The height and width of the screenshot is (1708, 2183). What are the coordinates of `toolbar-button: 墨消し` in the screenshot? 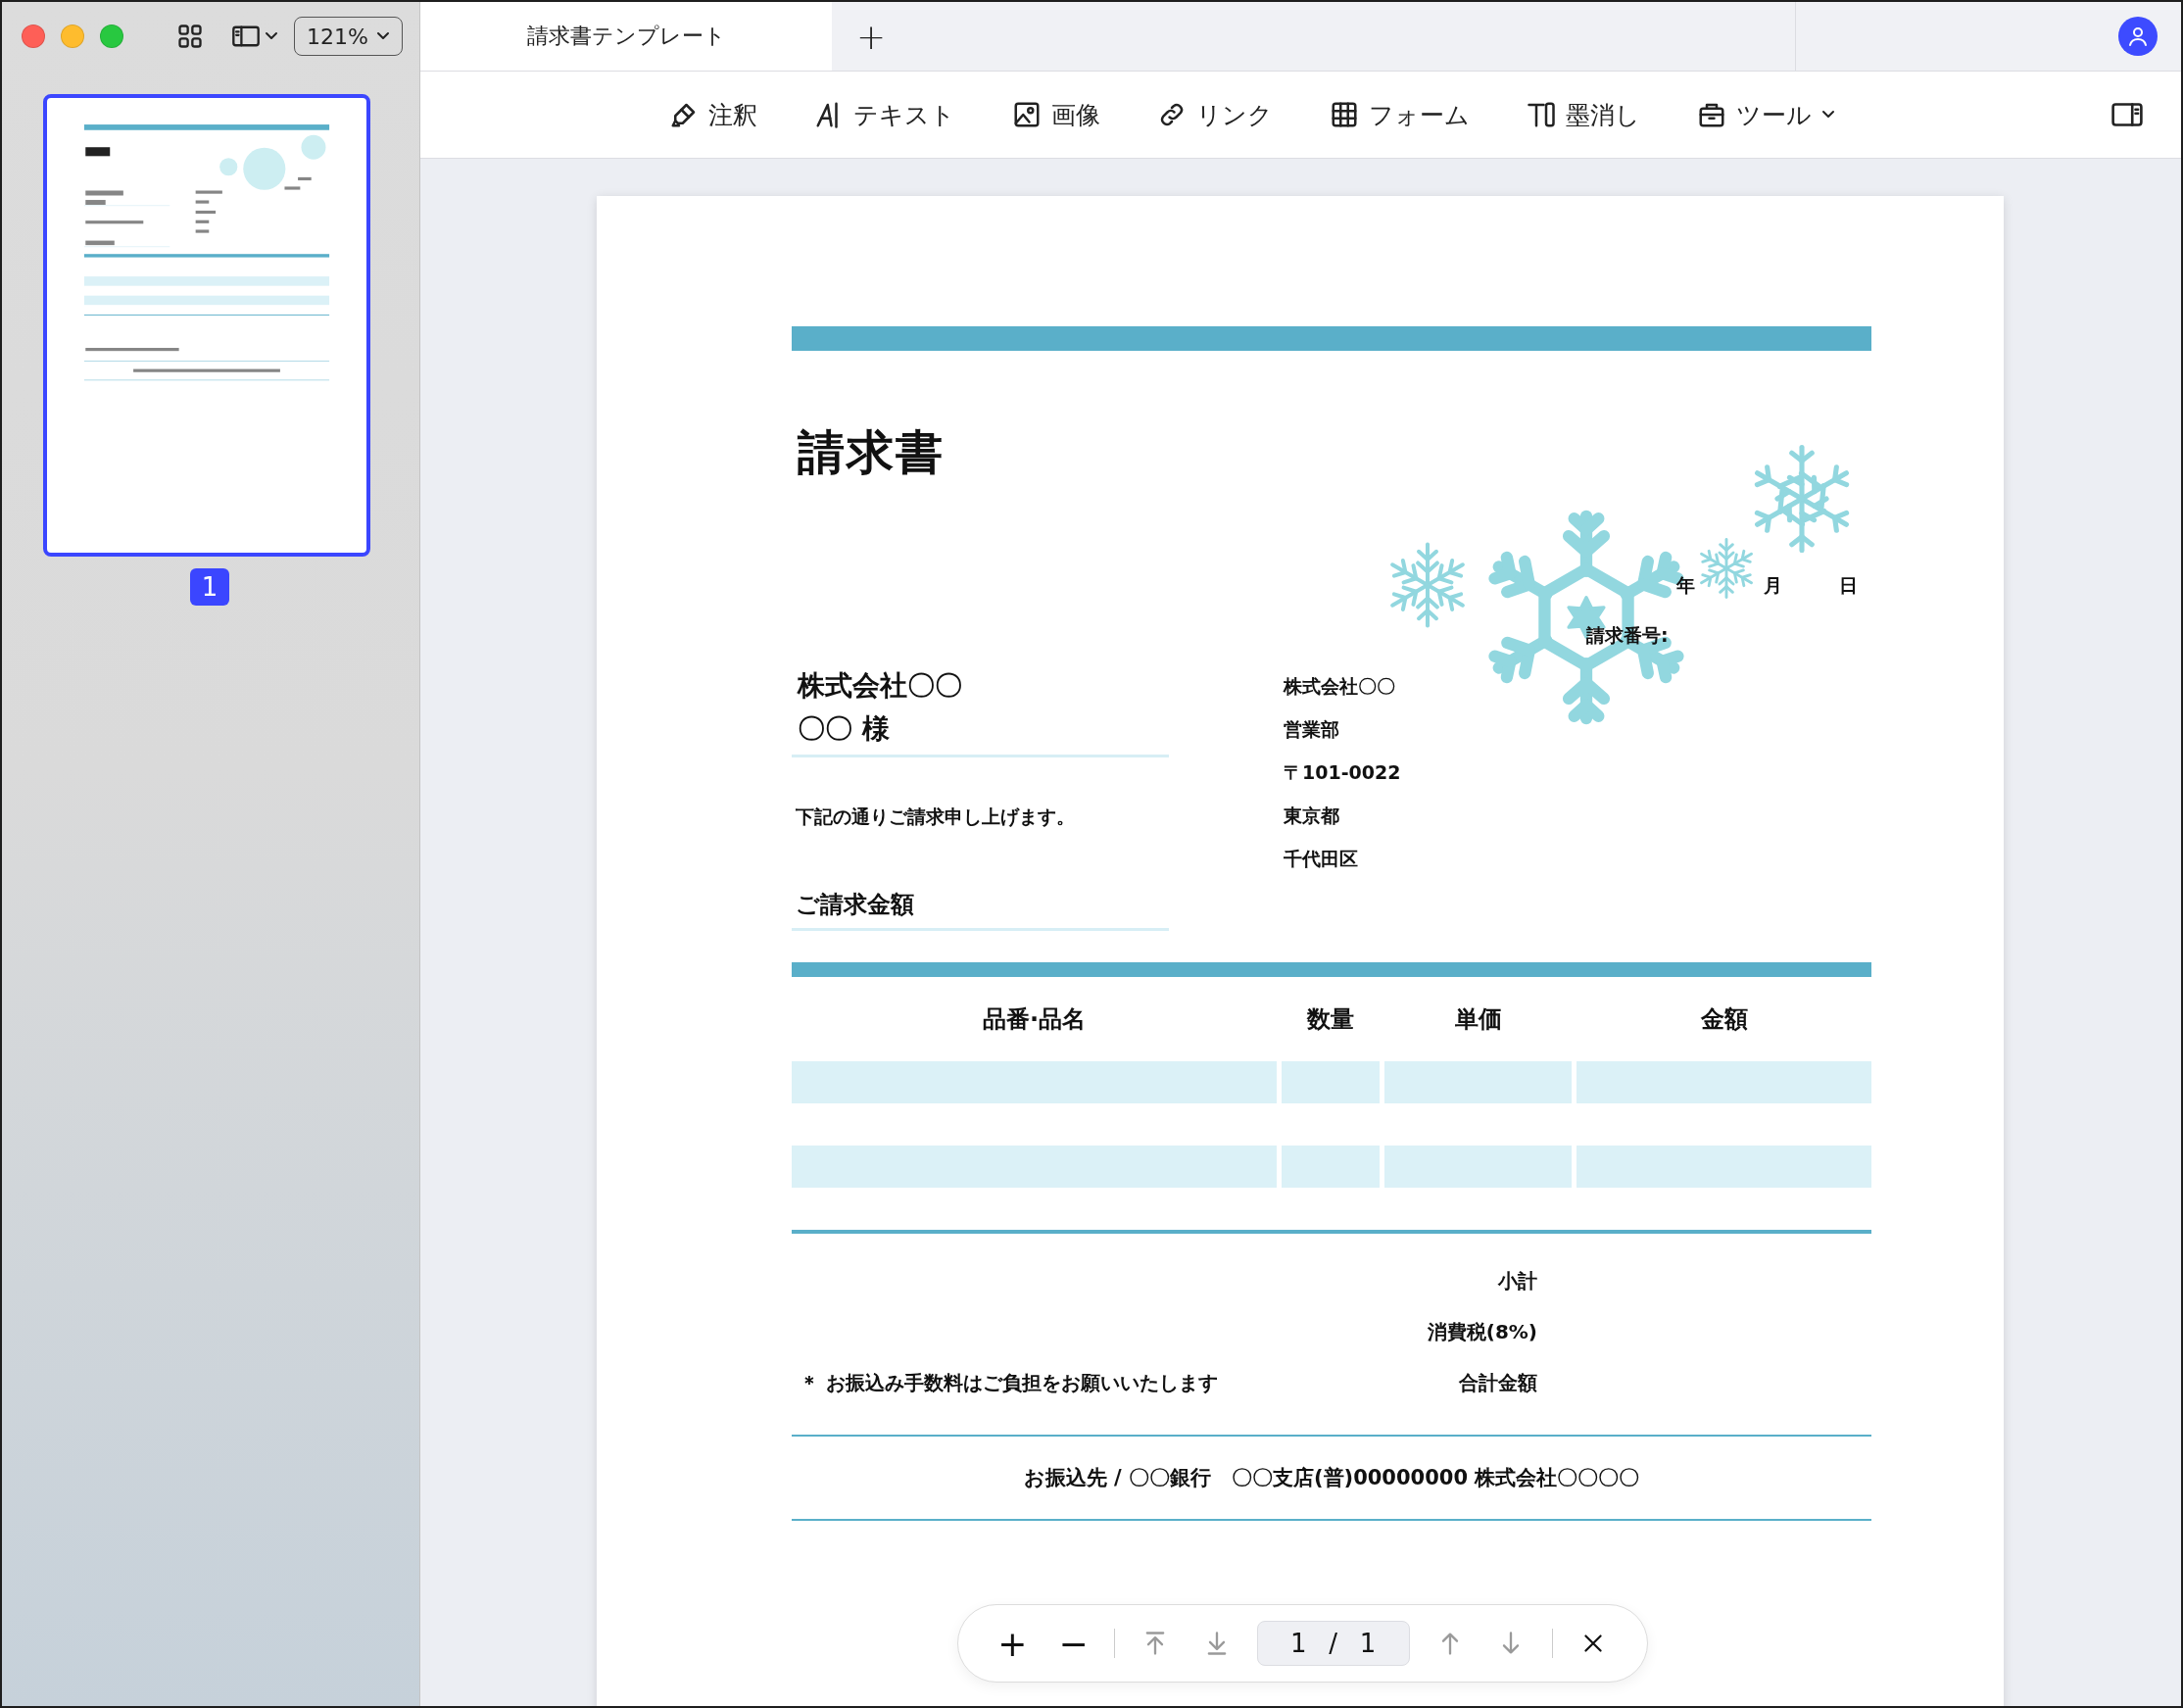 It's located at (1583, 114).